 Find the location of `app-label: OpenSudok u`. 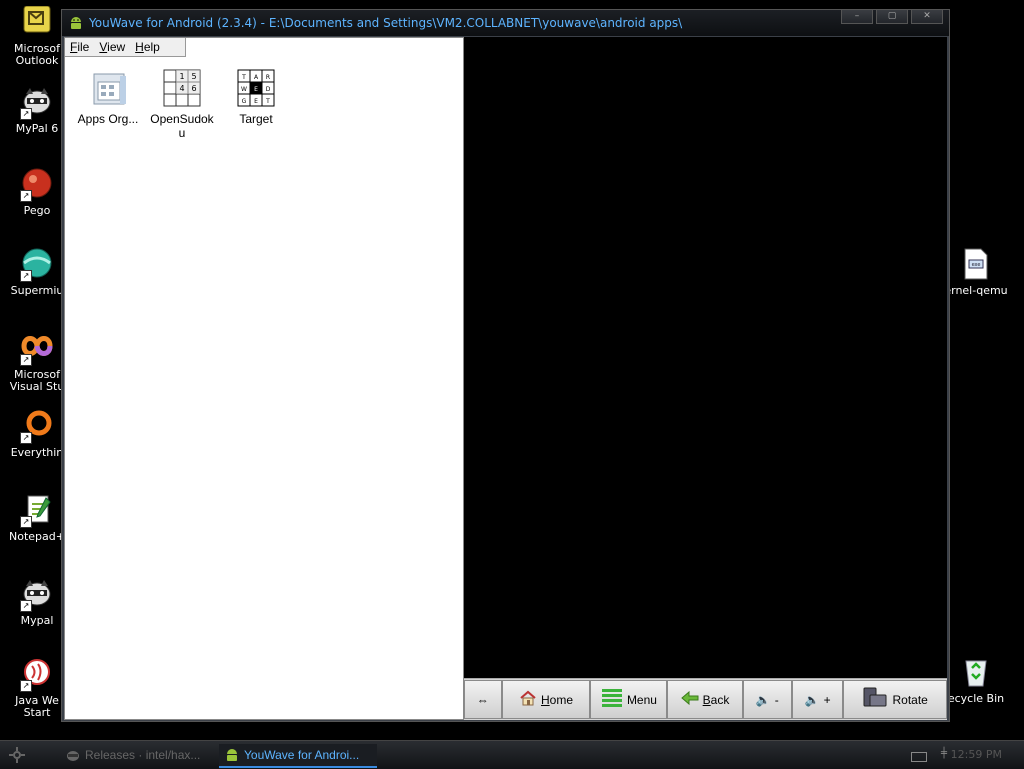

app-label: OpenSudok u is located at coordinates (182, 126).